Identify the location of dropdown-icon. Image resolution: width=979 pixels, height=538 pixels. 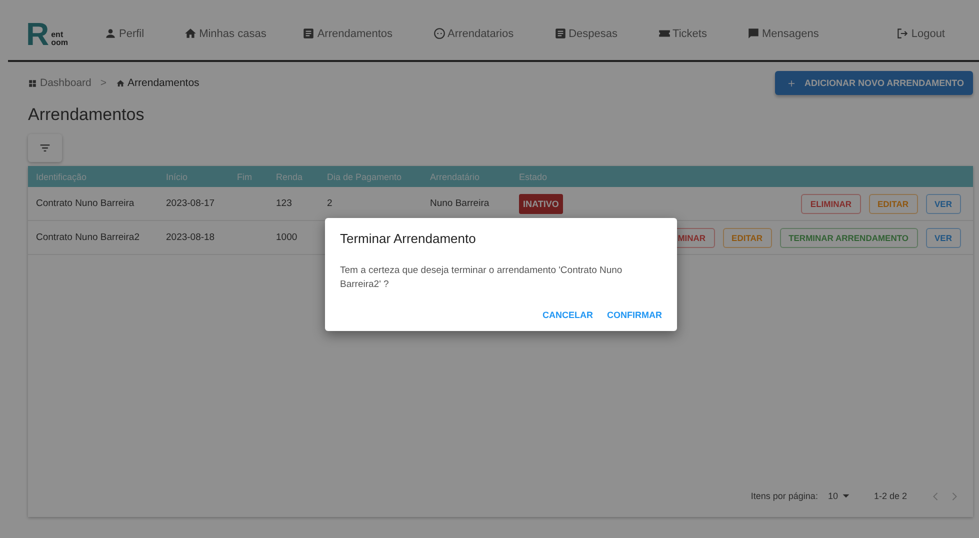
(846, 496).